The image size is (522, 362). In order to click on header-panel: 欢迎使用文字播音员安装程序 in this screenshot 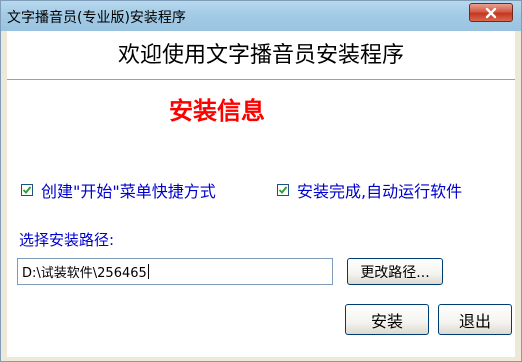, I will do `click(261, 55)`.